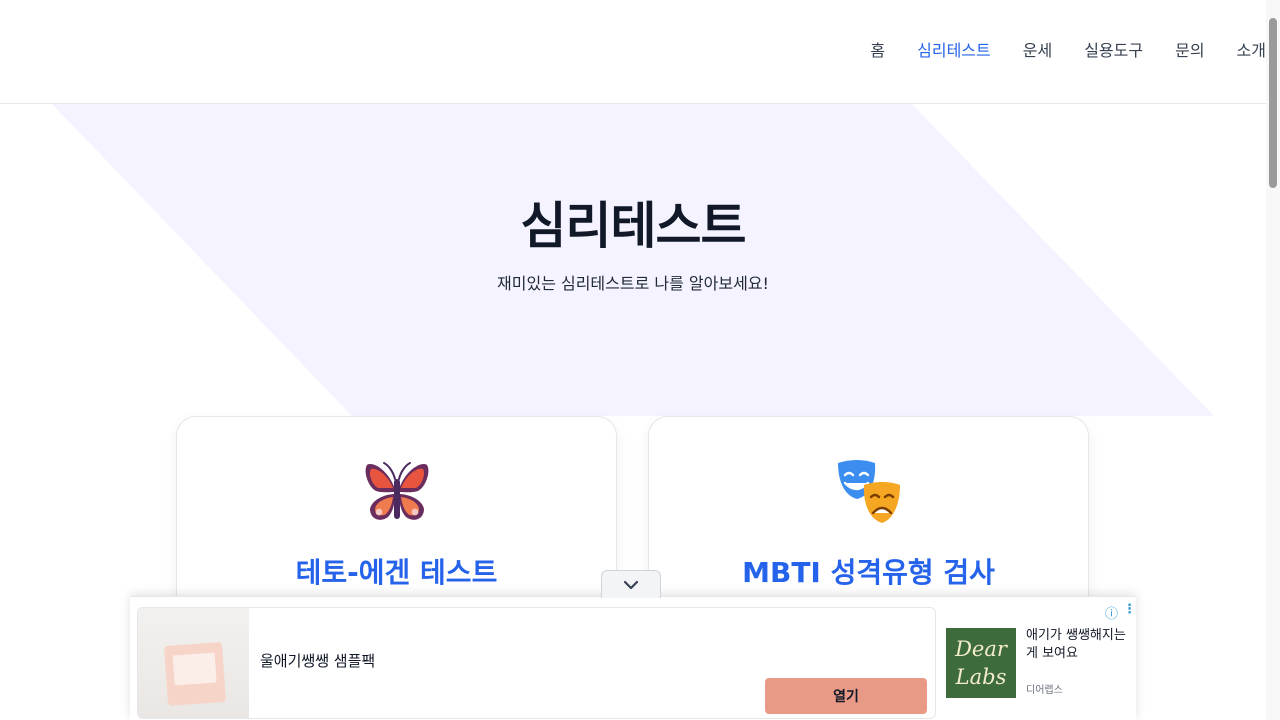 This screenshot has height=720, width=1280. Describe the element at coordinates (1044, 688) in the screenshot. I see `ad-brand-name: 디어랩스` at that location.